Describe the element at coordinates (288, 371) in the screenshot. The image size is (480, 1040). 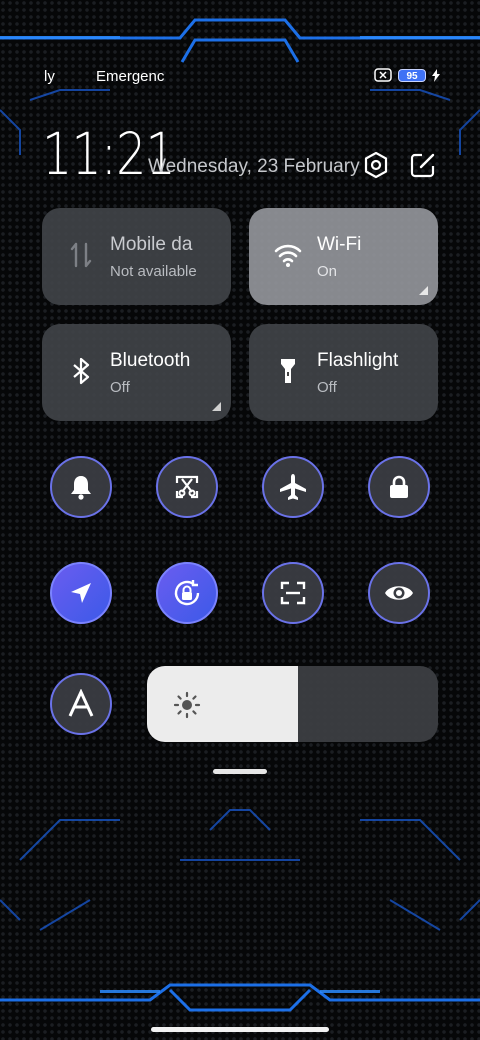
I see `flashlight-icon` at that location.